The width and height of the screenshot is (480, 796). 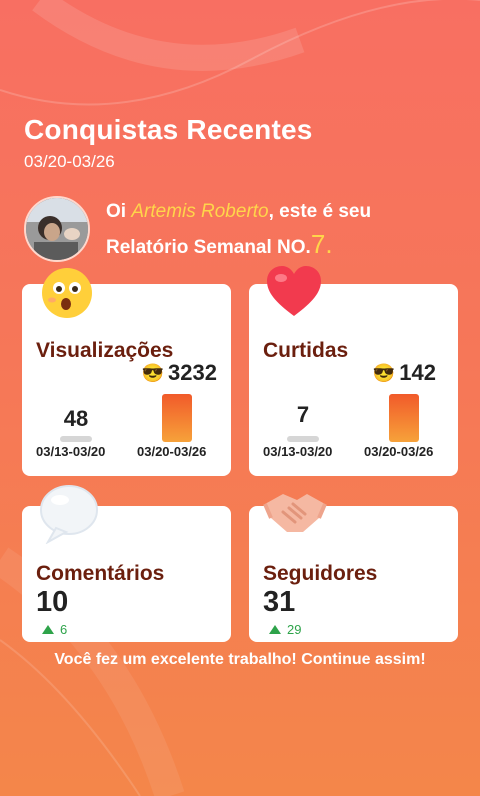 I want to click on comments-delta: 6, so click(x=54, y=629).